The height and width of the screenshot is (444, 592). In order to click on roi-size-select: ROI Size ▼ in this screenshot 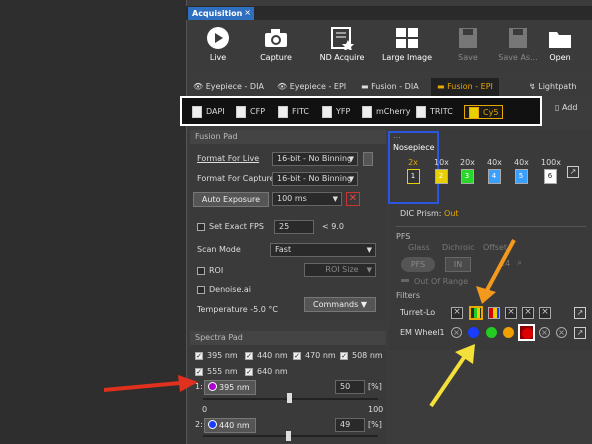, I will do `click(340, 270)`.